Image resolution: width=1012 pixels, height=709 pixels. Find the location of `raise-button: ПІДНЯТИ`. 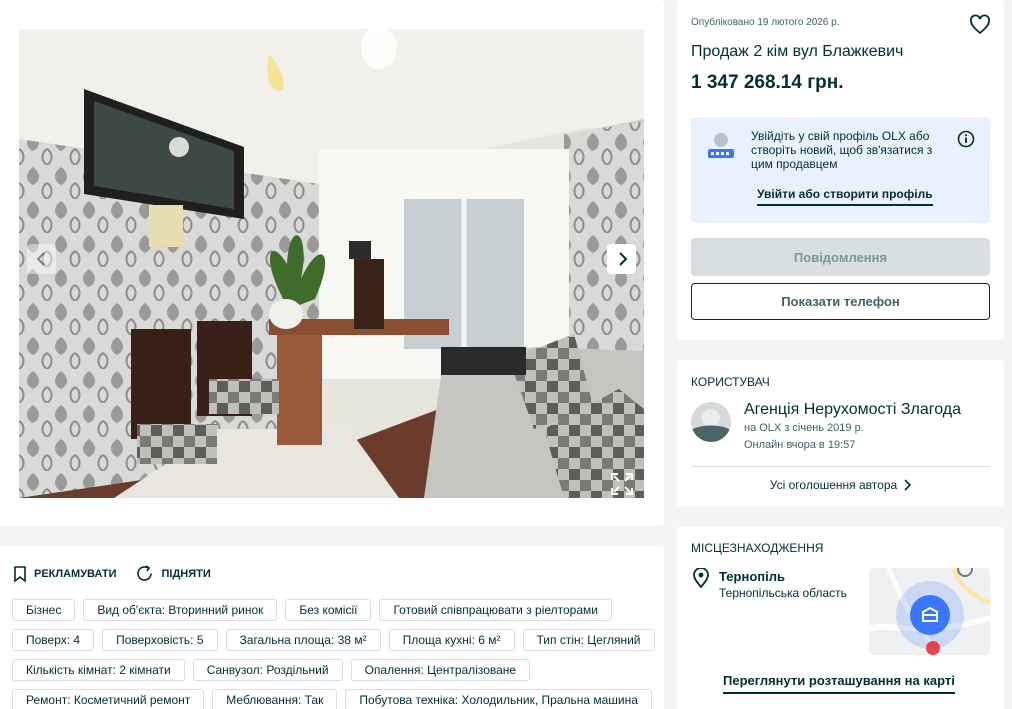

raise-button: ПІДНЯТИ is located at coordinates (173, 573).